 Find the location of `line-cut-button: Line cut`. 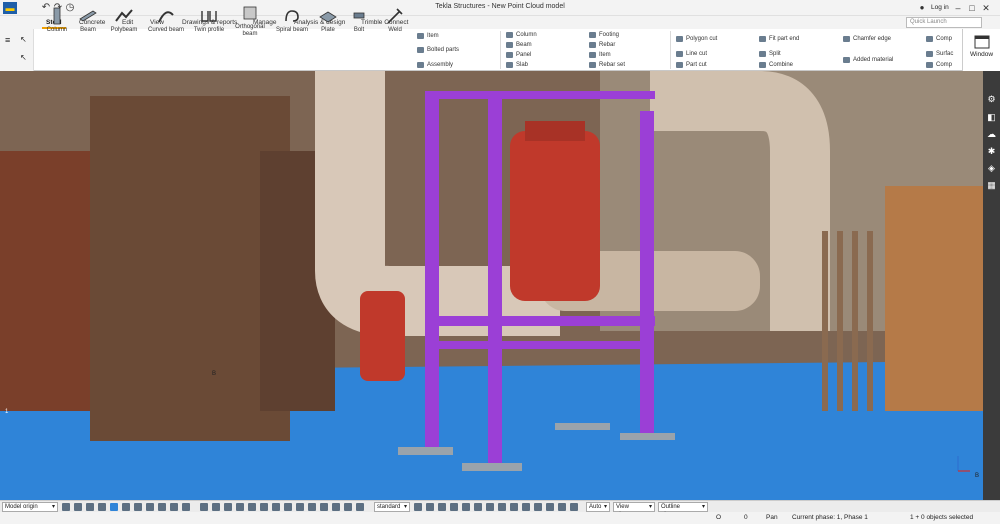

line-cut-button: Line cut is located at coordinates (691, 54).